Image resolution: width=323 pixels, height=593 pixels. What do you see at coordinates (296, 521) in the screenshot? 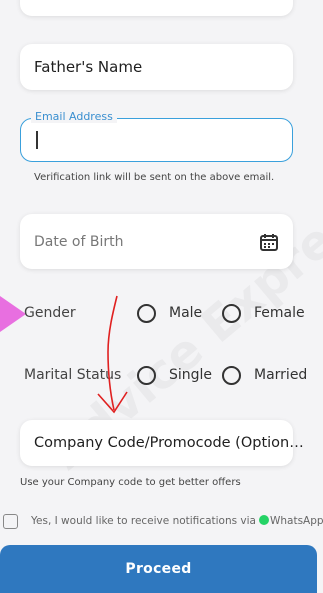
I see `notifications-channel: WhatsApp` at bounding box center [296, 521].